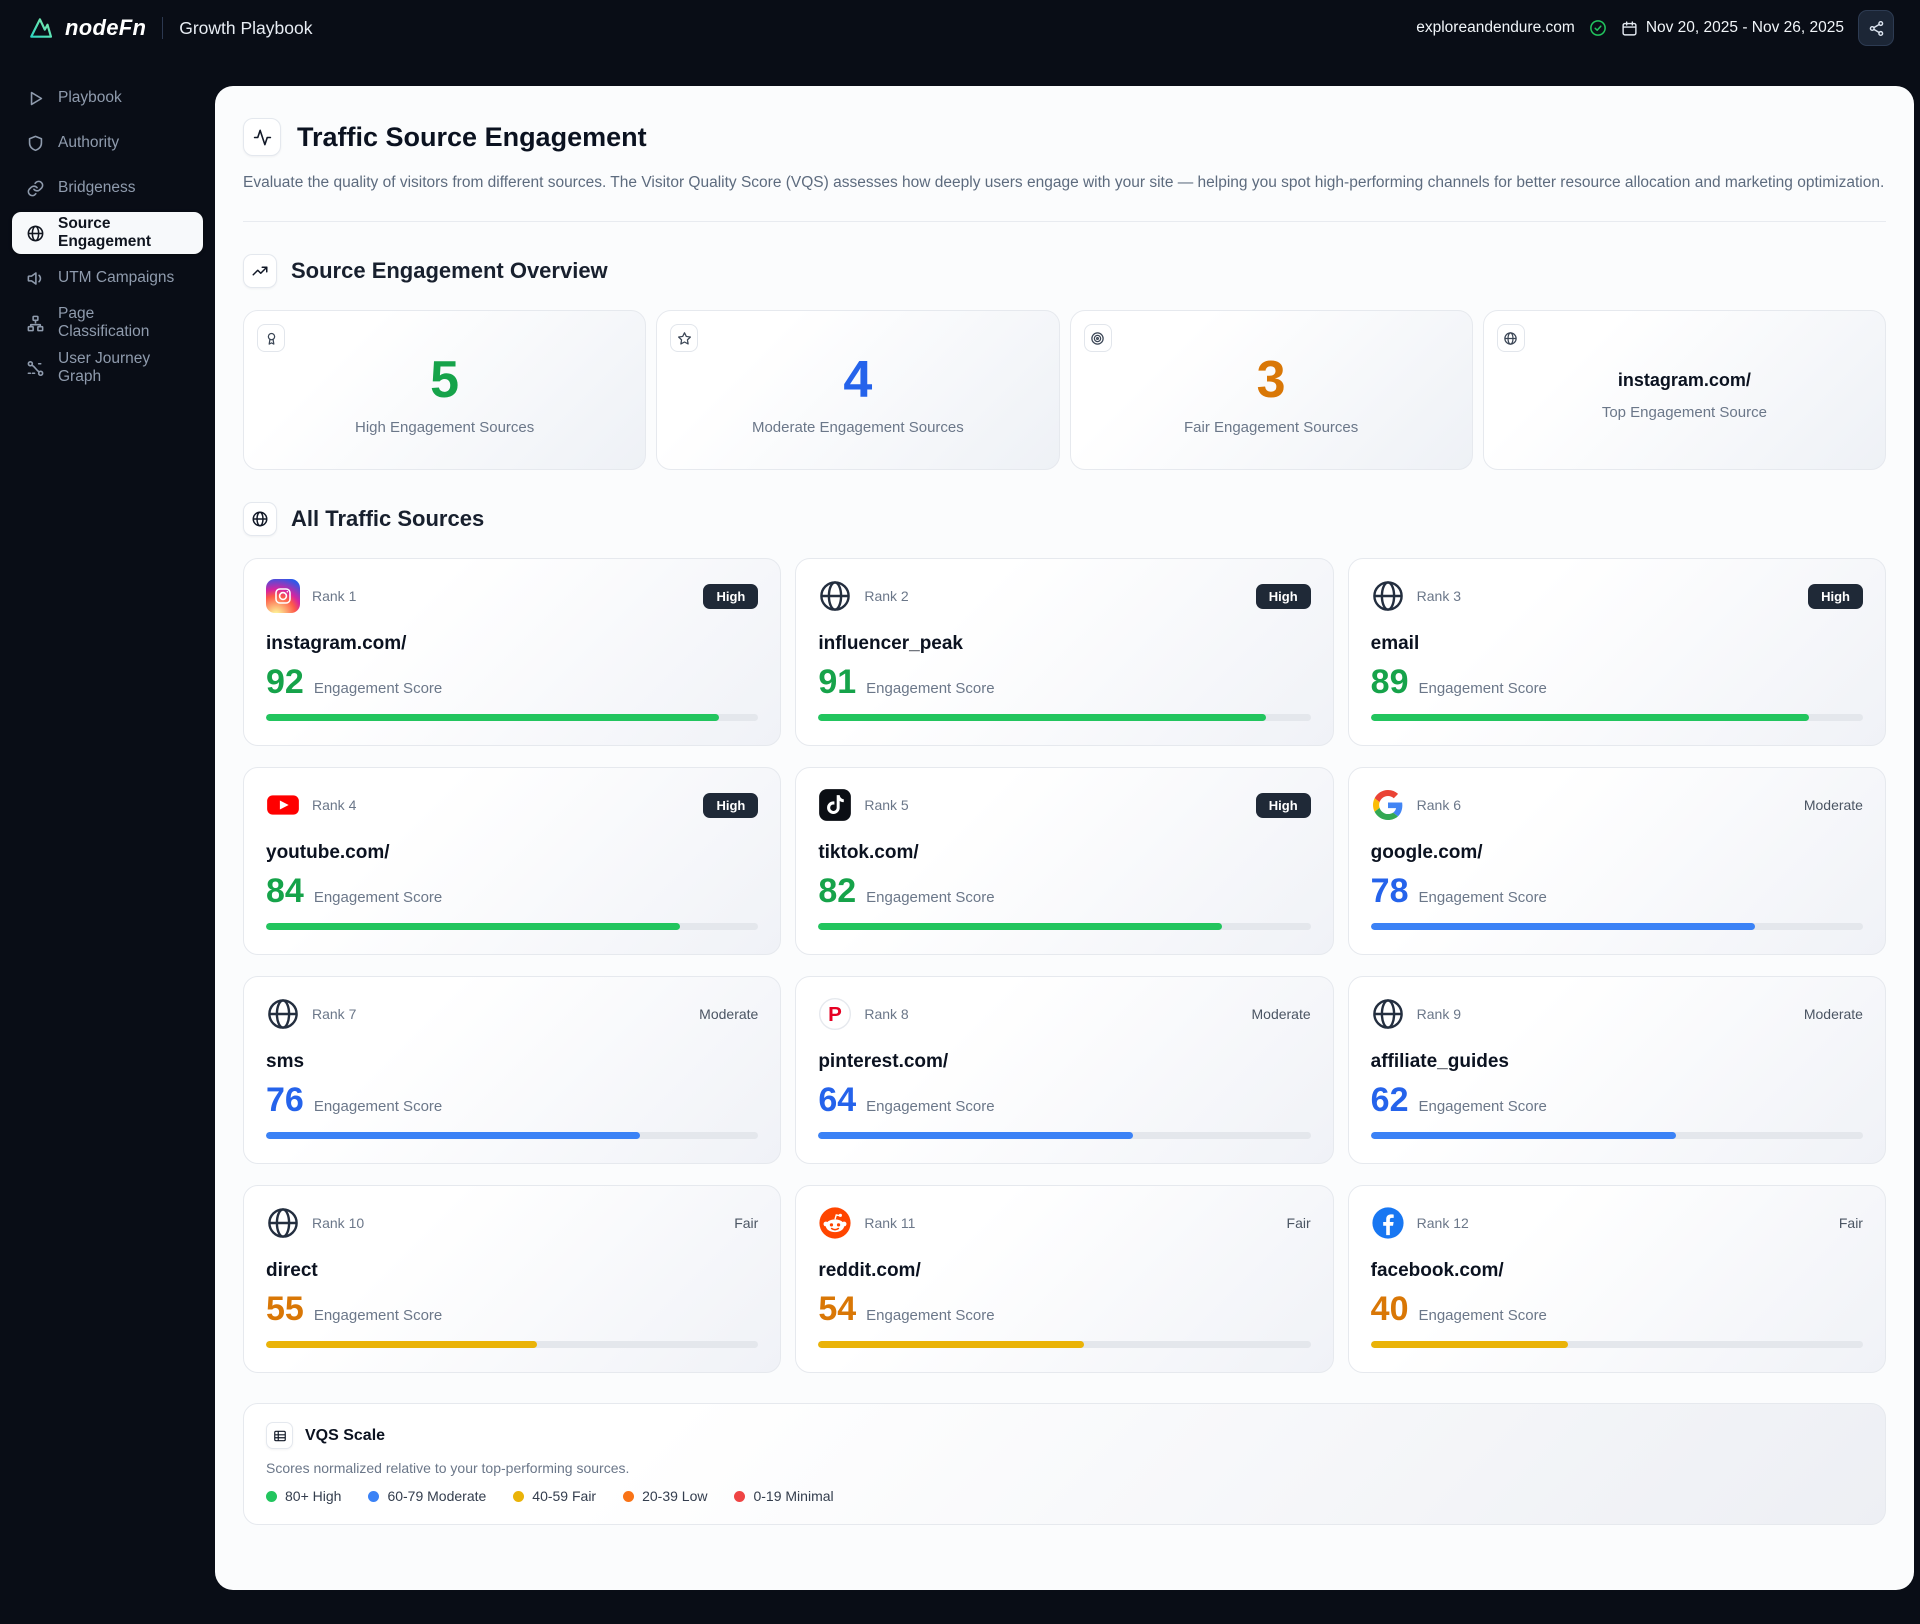 The width and height of the screenshot is (1920, 1624). What do you see at coordinates (554, 1496) in the screenshot?
I see `legend-item: 40-59 Fair` at bounding box center [554, 1496].